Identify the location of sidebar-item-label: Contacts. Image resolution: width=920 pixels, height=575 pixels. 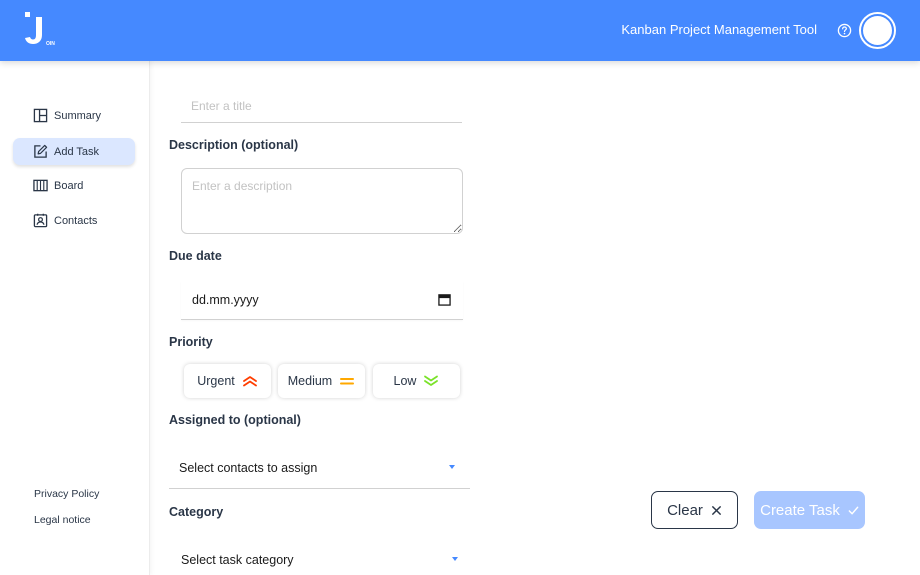
(76, 220).